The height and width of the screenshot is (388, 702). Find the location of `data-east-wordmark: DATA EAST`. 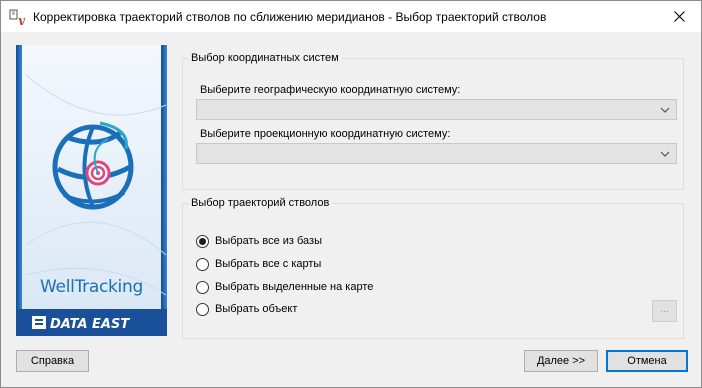

data-east-wordmark: DATA EAST is located at coordinates (90, 324).